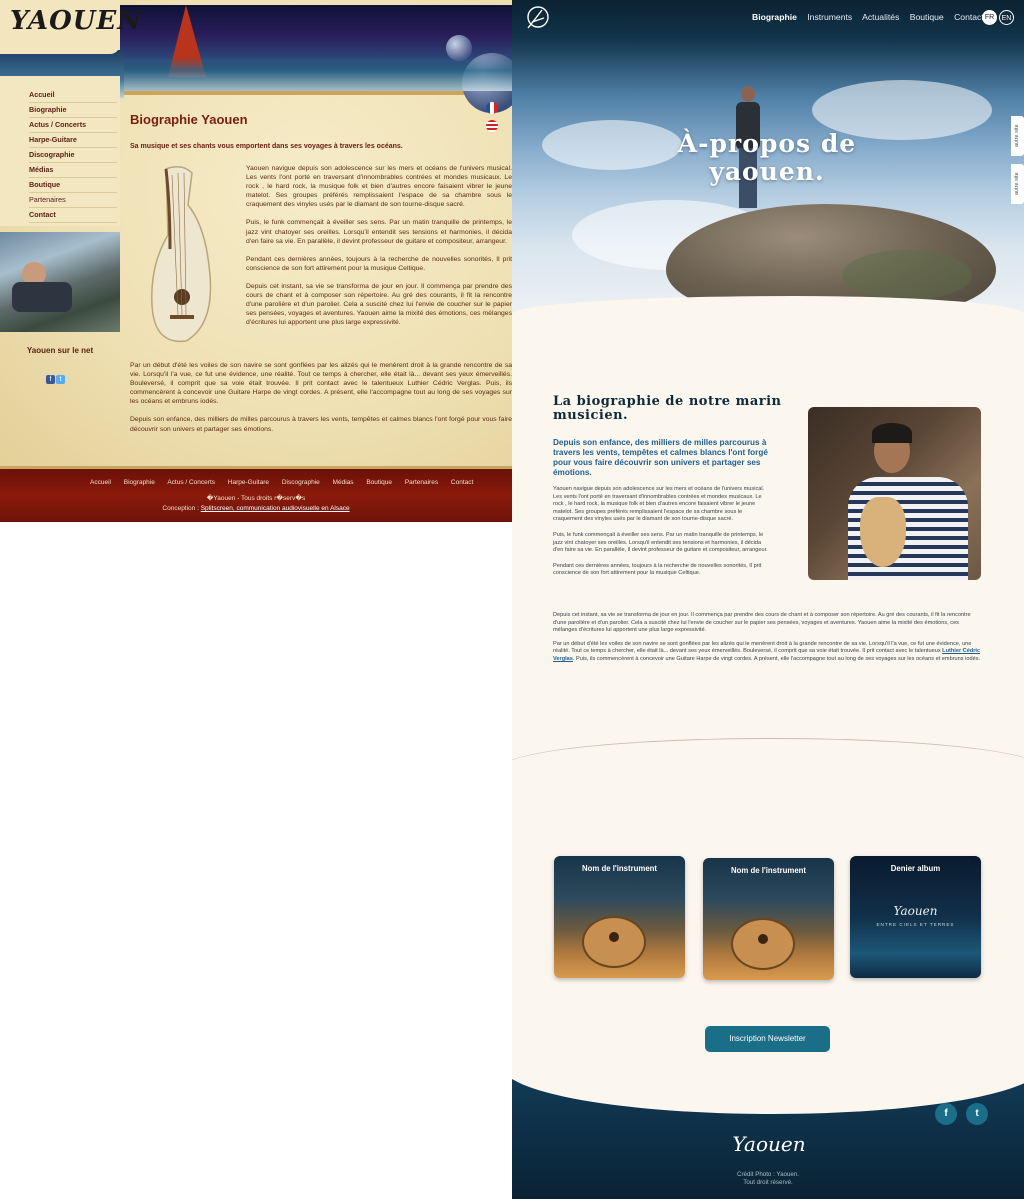  What do you see at coordinates (748, 94) in the screenshot?
I see `person-head` at bounding box center [748, 94].